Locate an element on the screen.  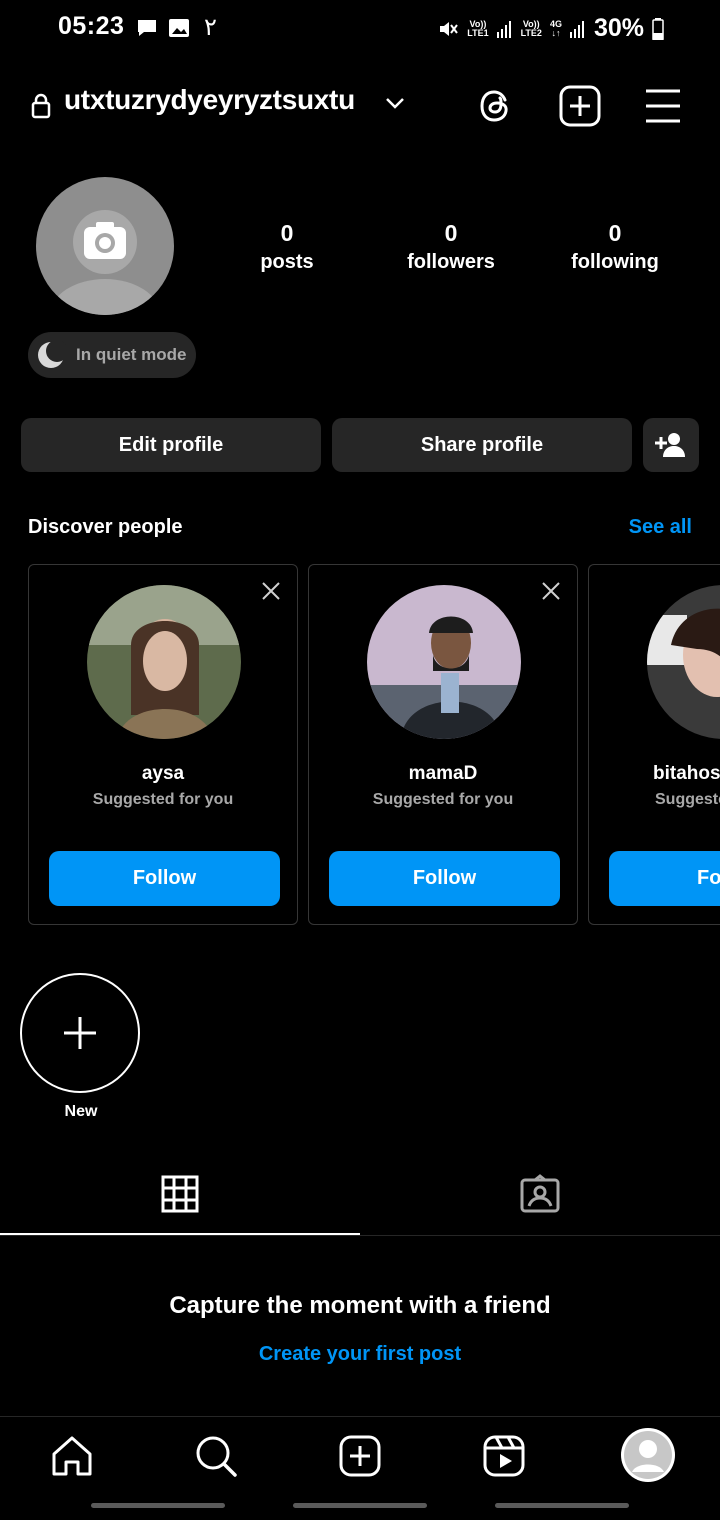
follow-button: Fo is located at coordinates (664, 878).